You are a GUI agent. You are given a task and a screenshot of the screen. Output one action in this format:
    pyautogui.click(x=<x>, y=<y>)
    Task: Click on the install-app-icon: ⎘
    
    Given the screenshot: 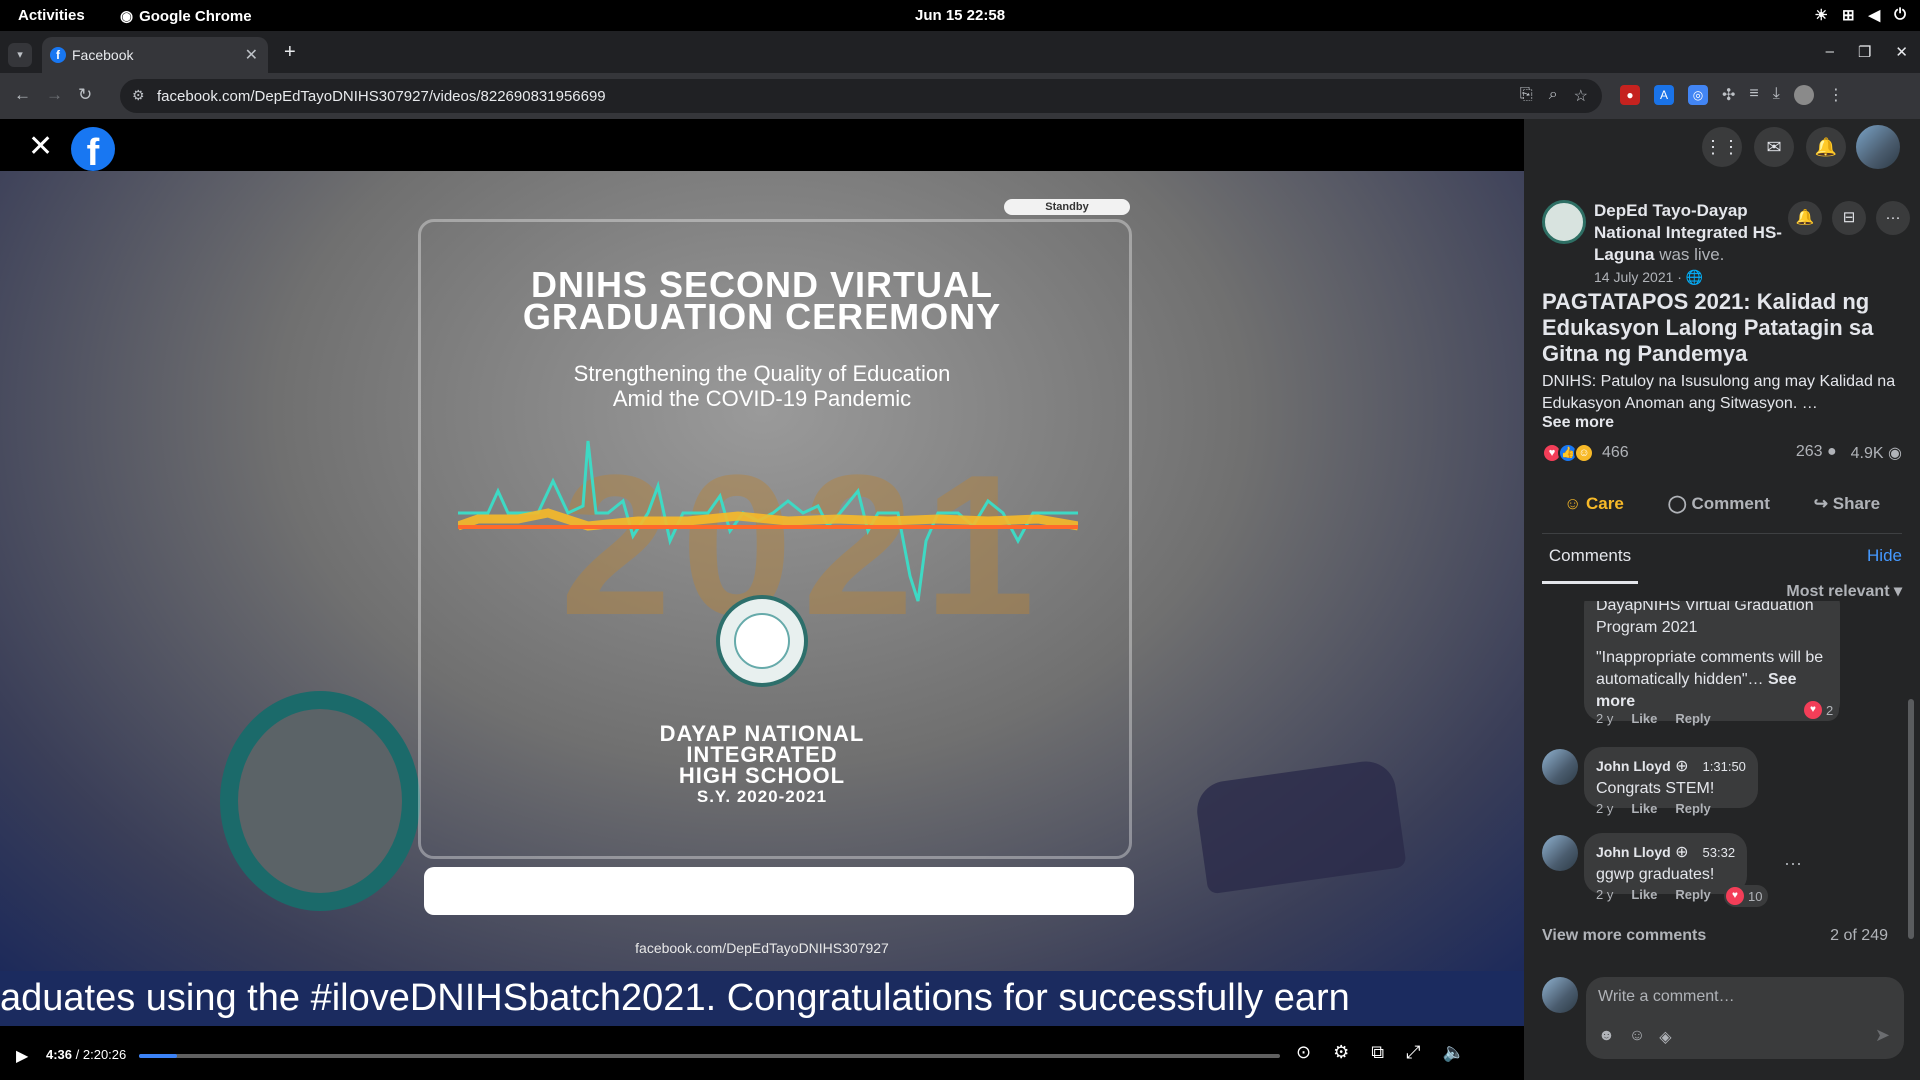 What is the action you would take?
    pyautogui.click(x=1526, y=96)
    